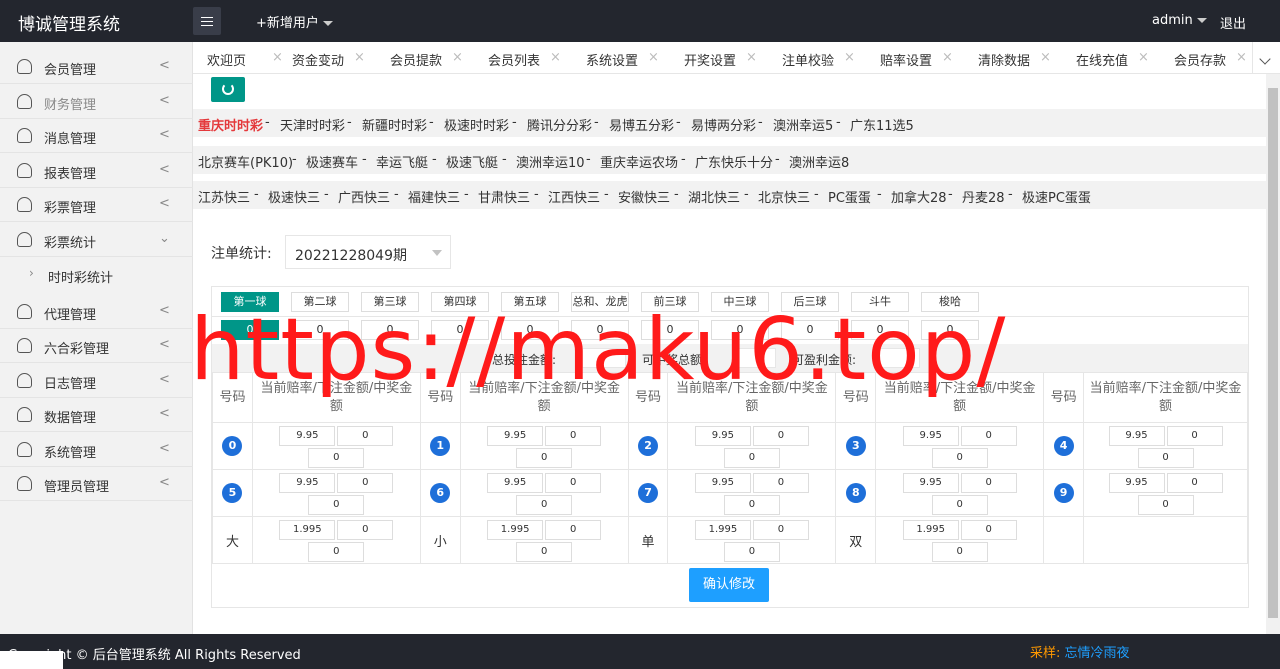 This screenshot has width=1280, height=669. I want to click on lottery-link: 加拿大28, so click(919, 196).